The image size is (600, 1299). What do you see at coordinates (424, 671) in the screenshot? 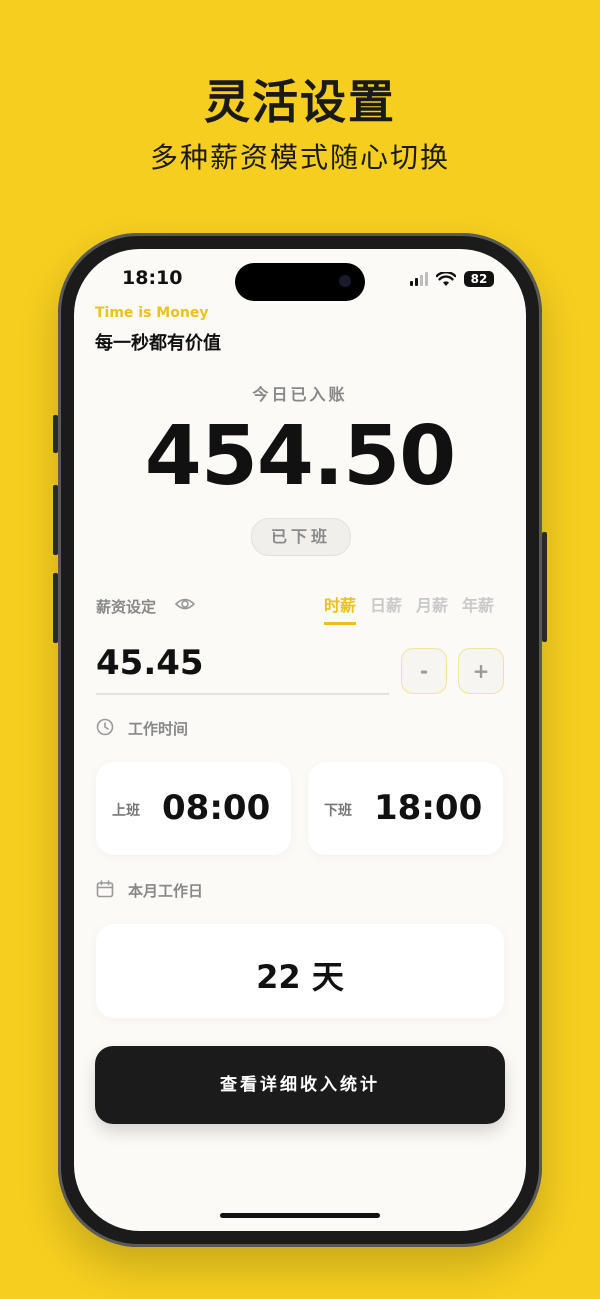
I see `decrement-button: -` at bounding box center [424, 671].